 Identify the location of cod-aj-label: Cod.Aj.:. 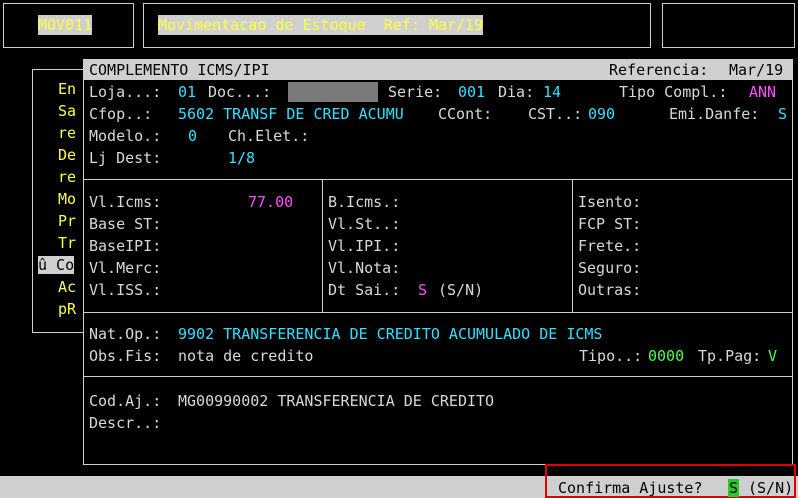
(125, 401).